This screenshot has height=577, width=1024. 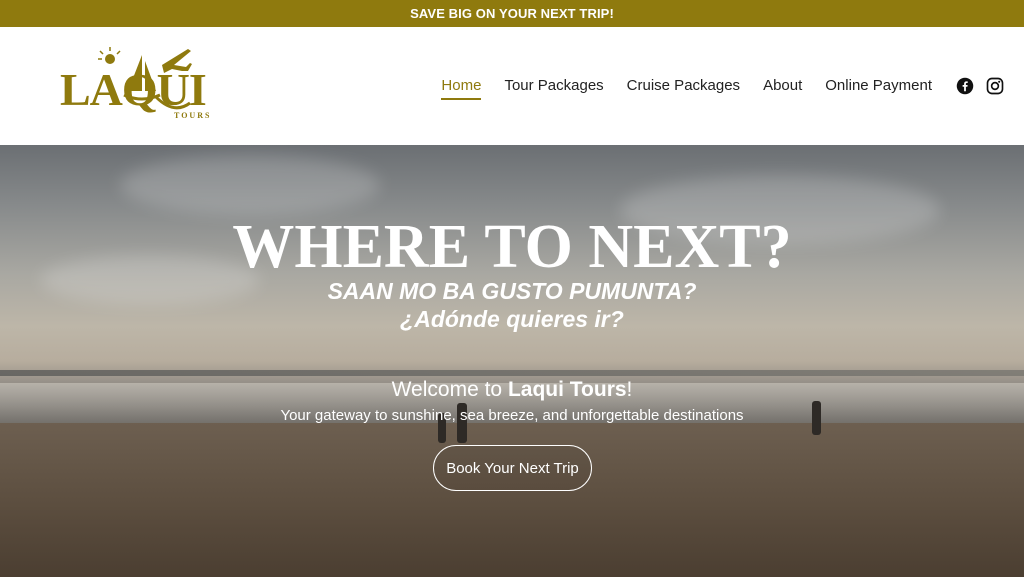 I want to click on logo-subtitle: TOURS, so click(x=193, y=115).